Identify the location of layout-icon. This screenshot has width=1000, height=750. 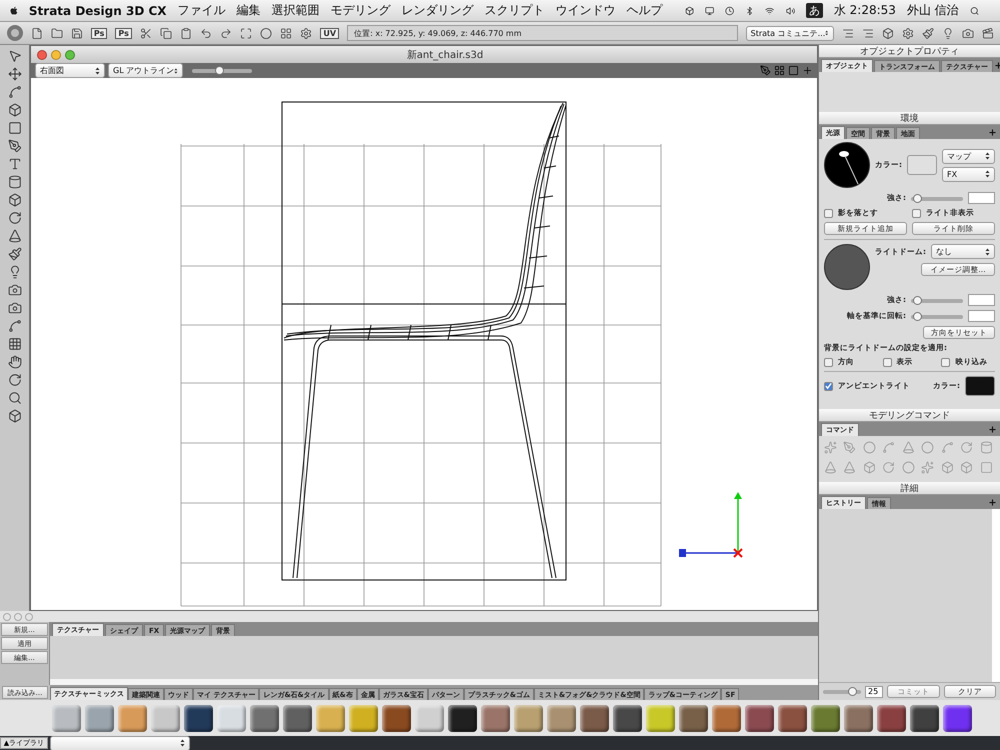
(286, 33).